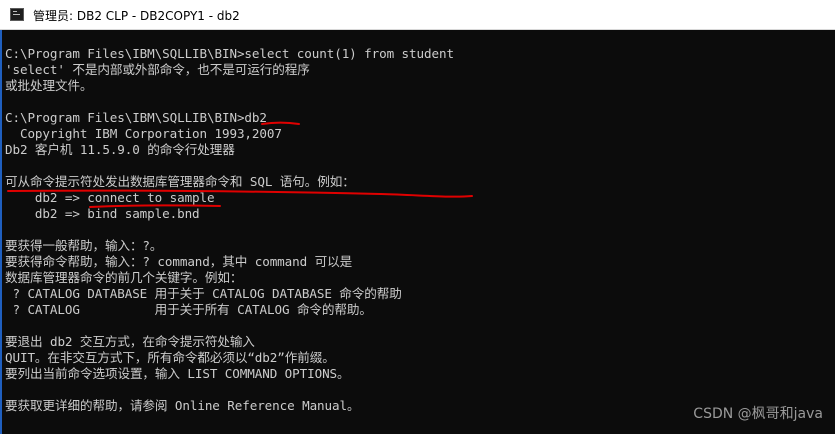 The image size is (835, 434). Describe the element at coordinates (155, 206) in the screenshot. I see `underline-connect-annotation` at that location.